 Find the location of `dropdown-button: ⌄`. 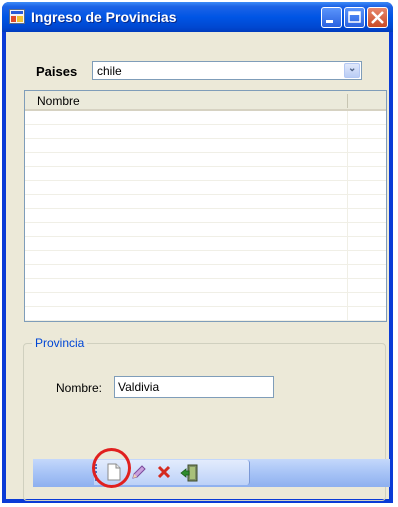

dropdown-button: ⌄ is located at coordinates (352, 70).